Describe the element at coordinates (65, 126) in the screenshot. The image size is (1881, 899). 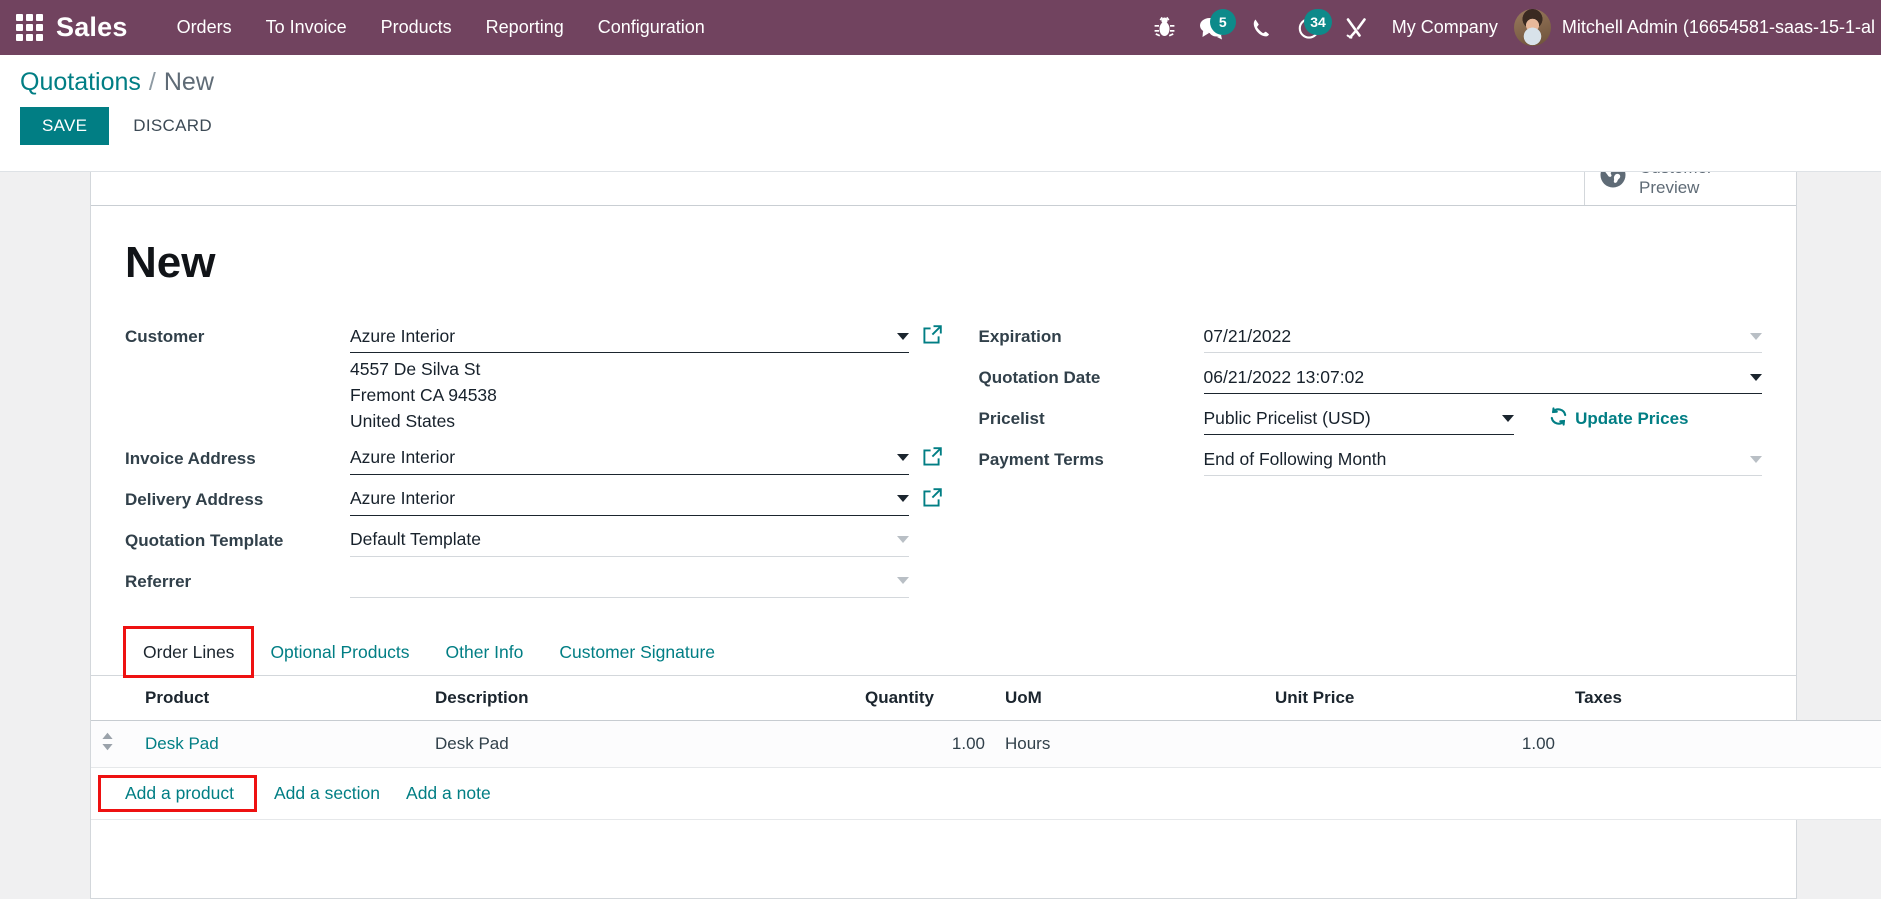
I see `save-button: SAVE` at that location.